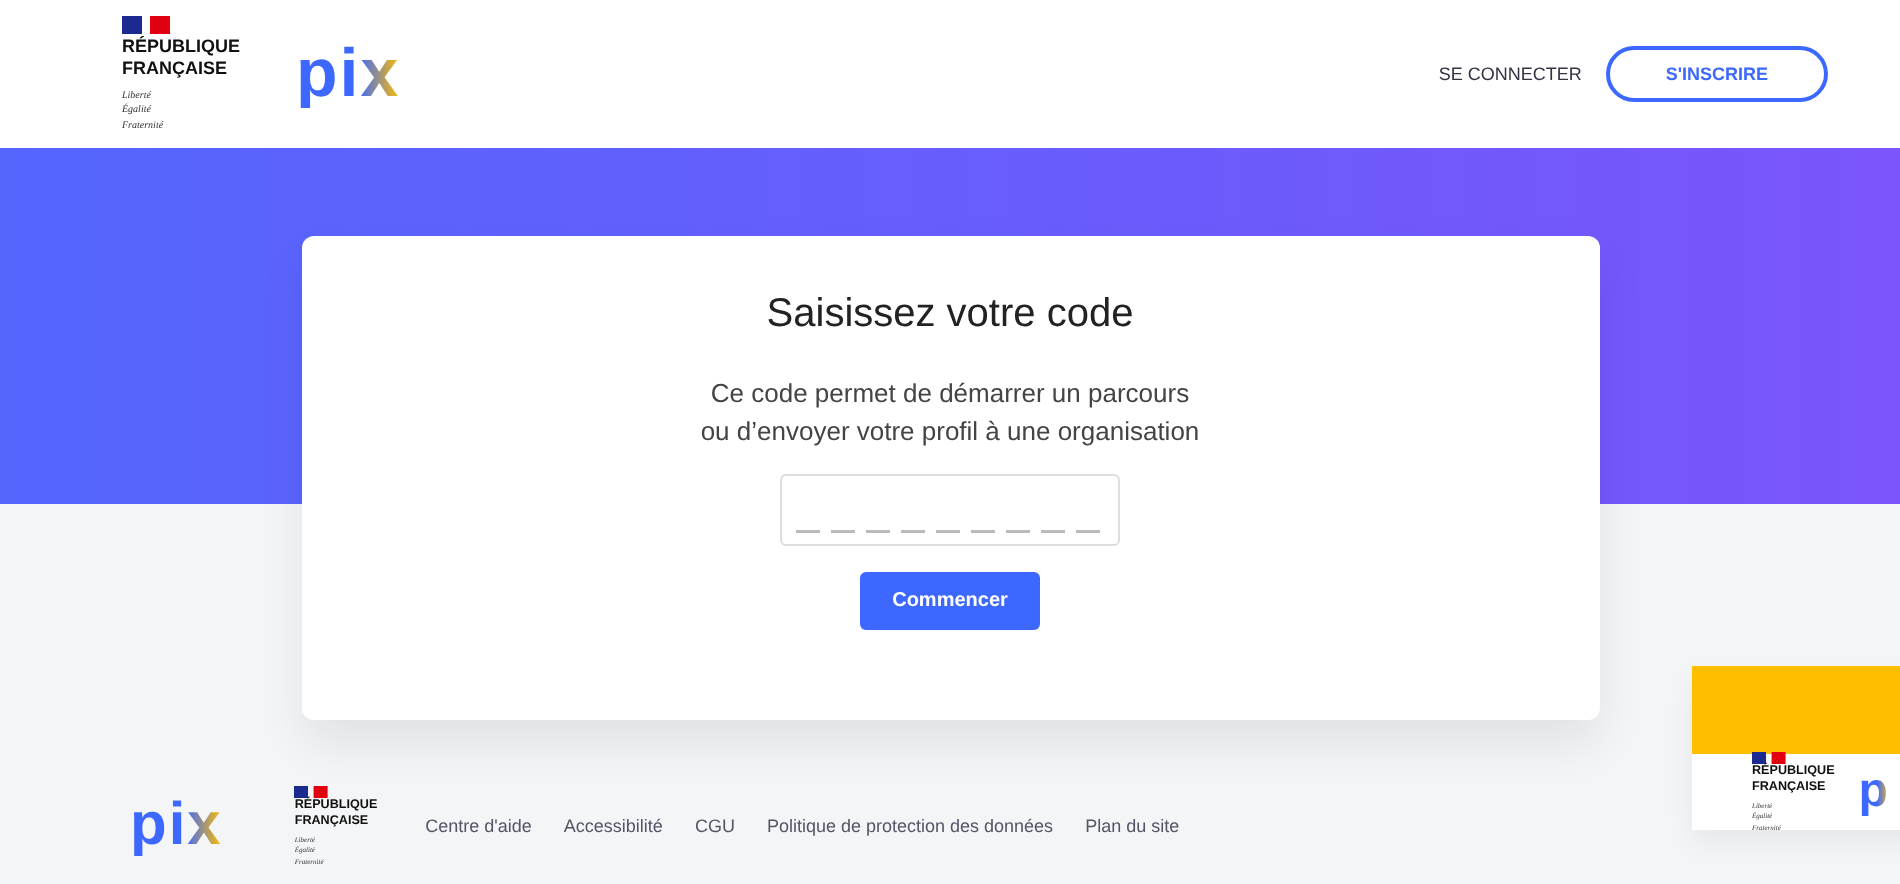 This screenshot has width=1900, height=884. What do you see at coordinates (478, 826) in the screenshot?
I see `footer-link: Centre d'aide` at bounding box center [478, 826].